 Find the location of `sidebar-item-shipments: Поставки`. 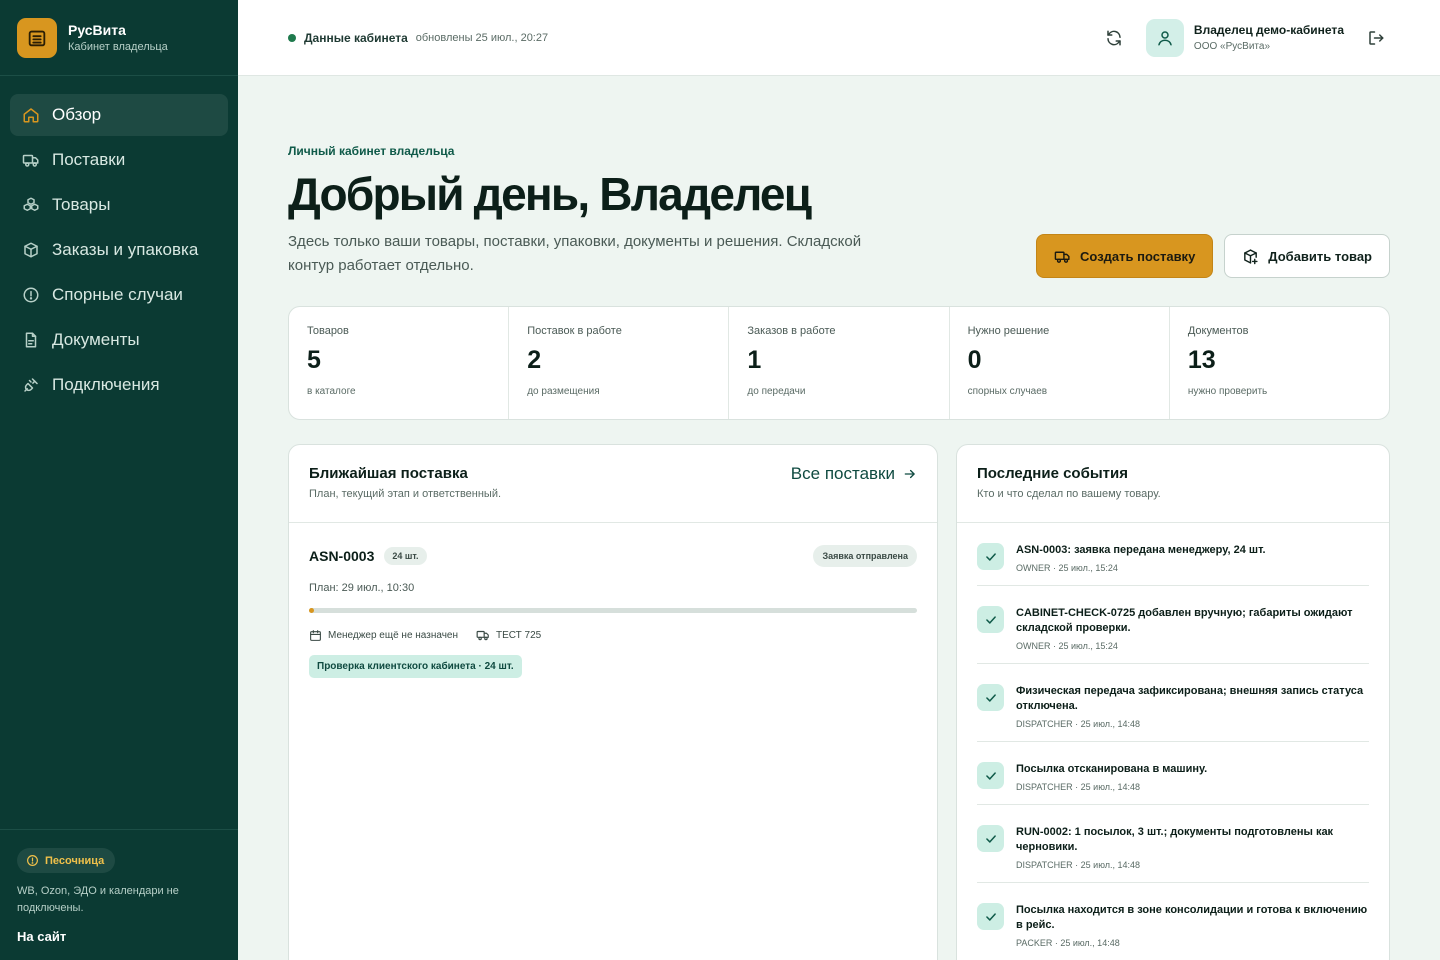

sidebar-item-shipments: Поставки is located at coordinates (119, 160).